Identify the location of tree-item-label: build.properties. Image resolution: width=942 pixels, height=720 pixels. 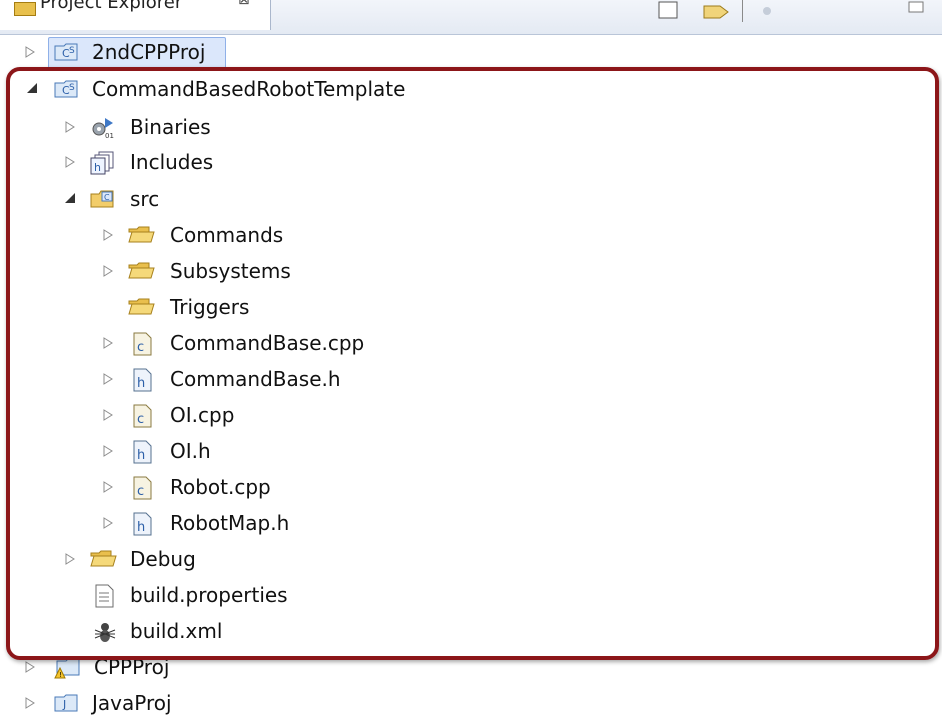
(209, 595).